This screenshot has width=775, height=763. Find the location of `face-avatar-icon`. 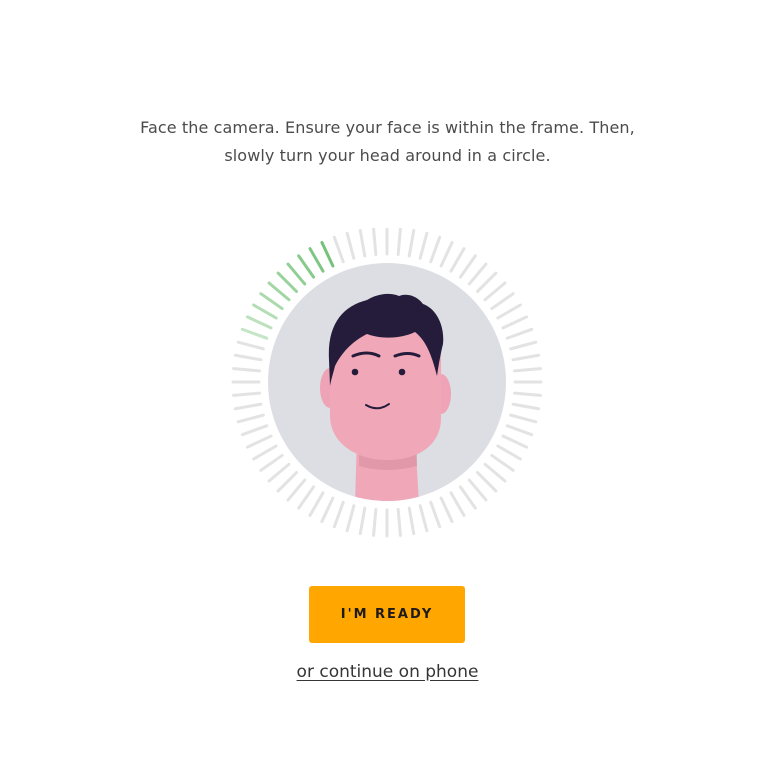

face-avatar-icon is located at coordinates (387, 382).